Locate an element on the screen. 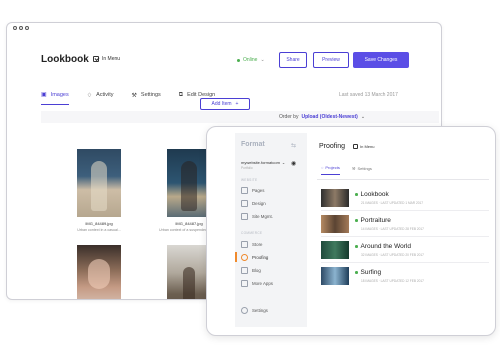 This screenshot has width=500, height=358. image-icon: ▣ is located at coordinates (44, 95).